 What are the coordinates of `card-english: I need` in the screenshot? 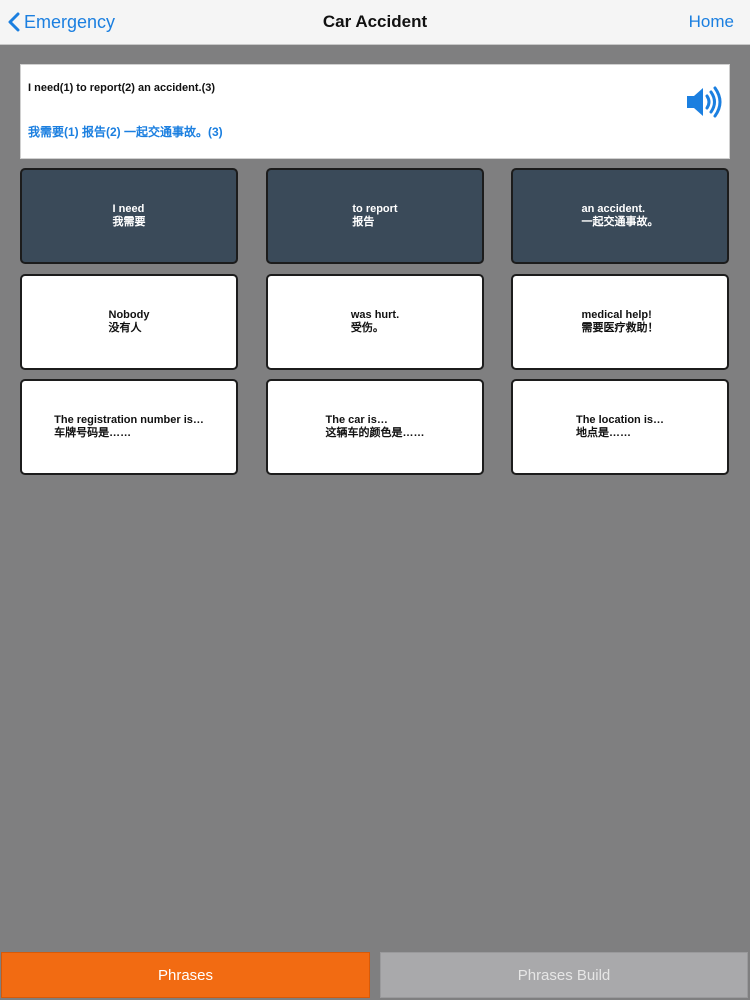 It's located at (128, 209).